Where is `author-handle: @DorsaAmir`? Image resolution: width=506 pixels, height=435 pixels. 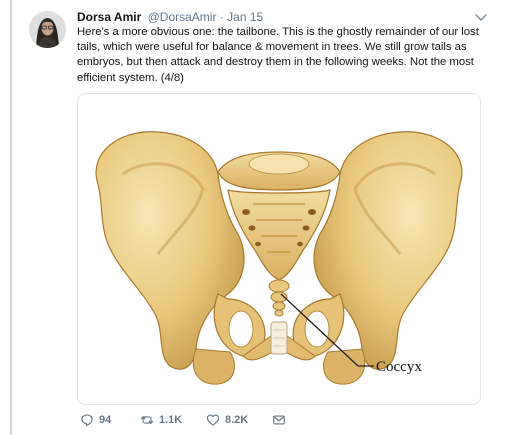
author-handle: @DorsaAmir is located at coordinates (182, 17).